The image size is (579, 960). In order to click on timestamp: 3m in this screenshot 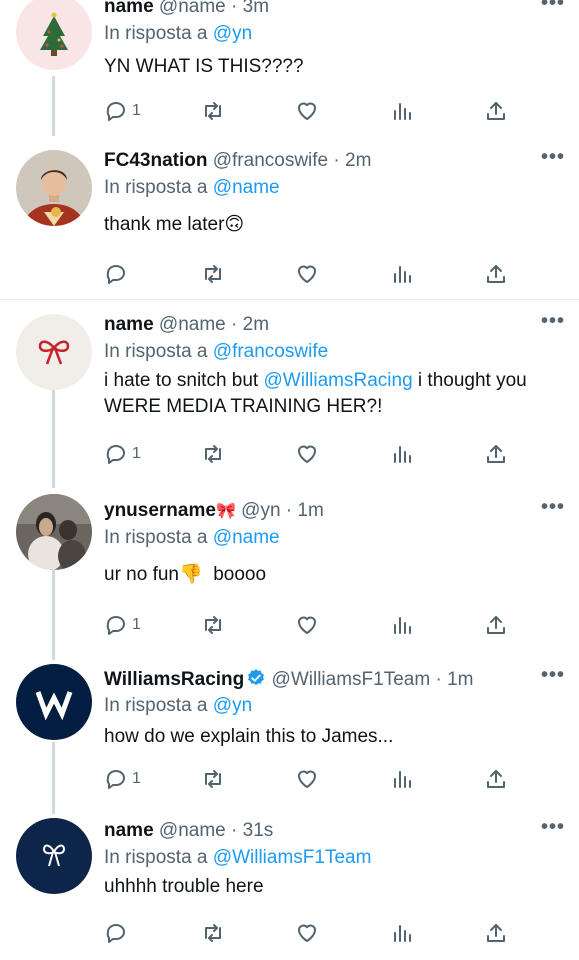, I will do `click(256, 8)`.